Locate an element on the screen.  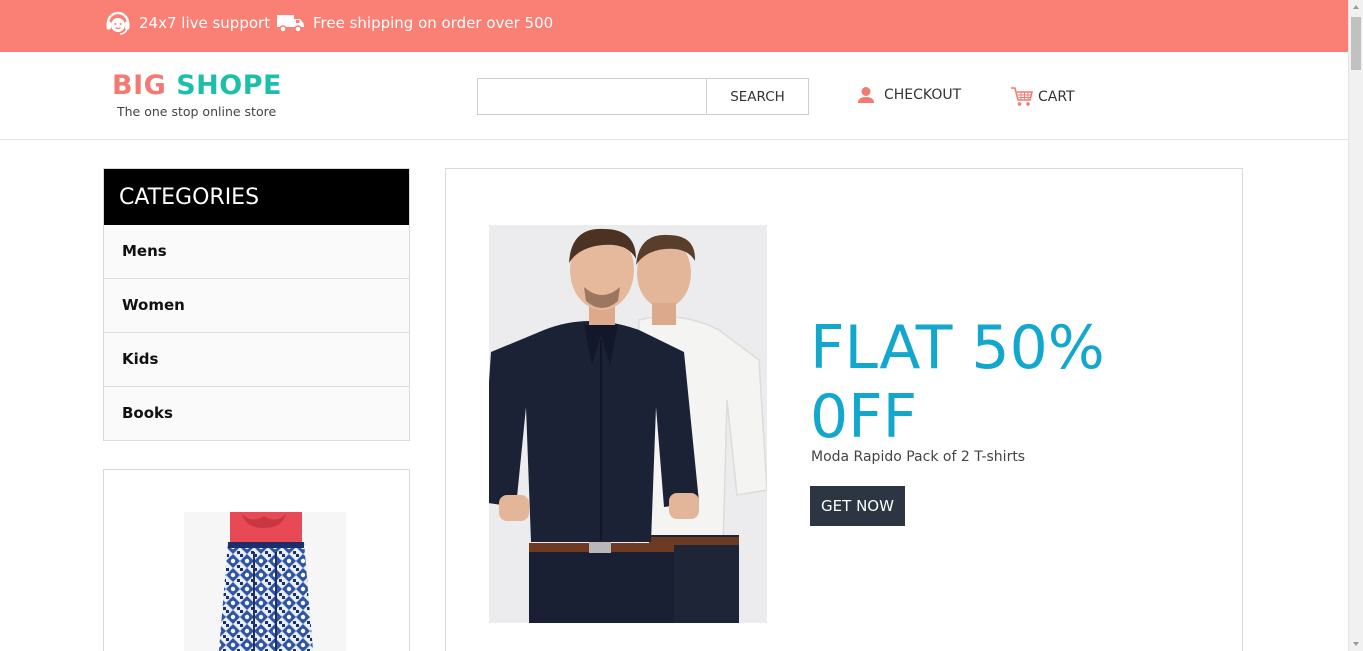
search-button: SEARCH is located at coordinates (757, 96).